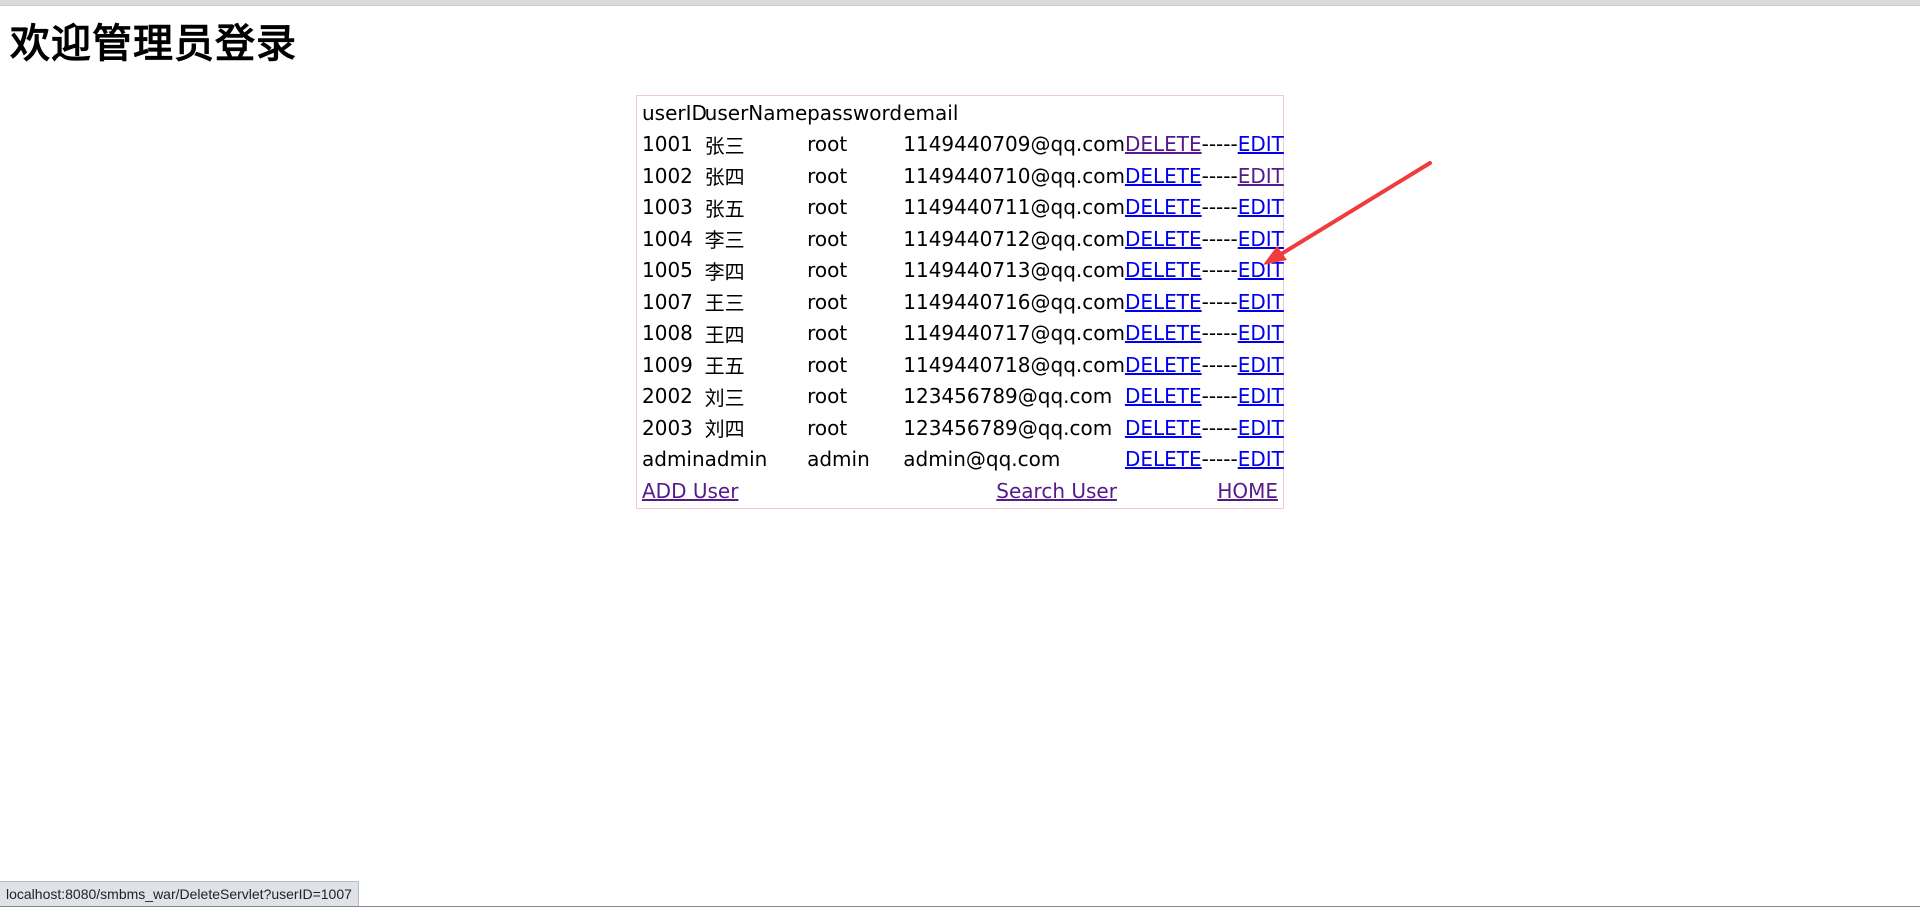  What do you see at coordinates (667, 238) in the screenshot?
I see `cell-userid: 1004` at bounding box center [667, 238].